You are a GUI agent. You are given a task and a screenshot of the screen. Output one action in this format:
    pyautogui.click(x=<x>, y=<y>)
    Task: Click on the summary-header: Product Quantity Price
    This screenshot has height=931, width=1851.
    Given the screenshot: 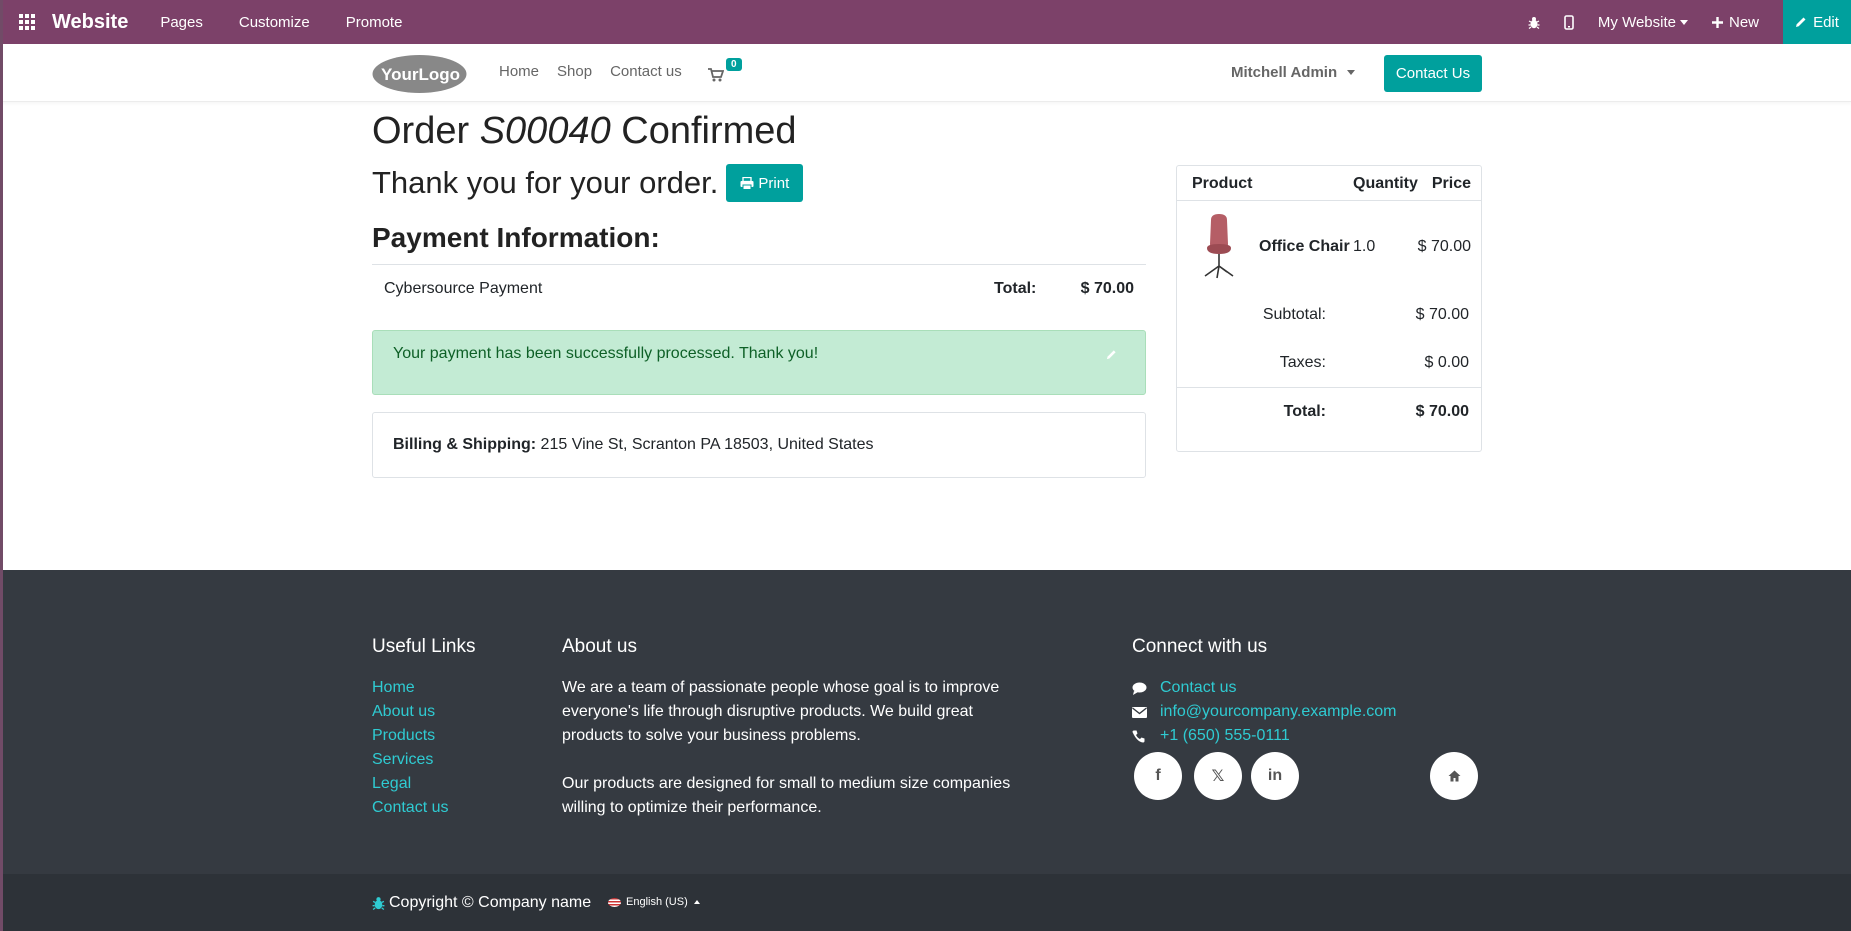 What is the action you would take?
    pyautogui.click(x=1329, y=183)
    